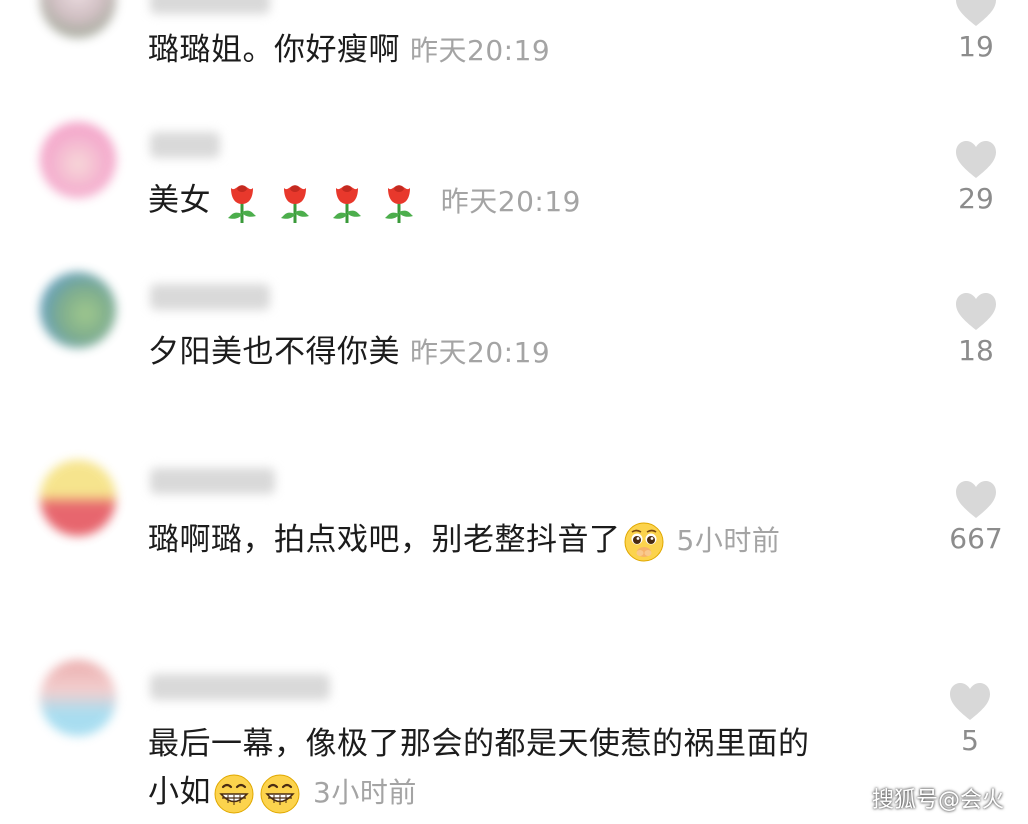 This screenshot has height=824, width=1028. I want to click on pleading-face-emoji, so click(643, 541).